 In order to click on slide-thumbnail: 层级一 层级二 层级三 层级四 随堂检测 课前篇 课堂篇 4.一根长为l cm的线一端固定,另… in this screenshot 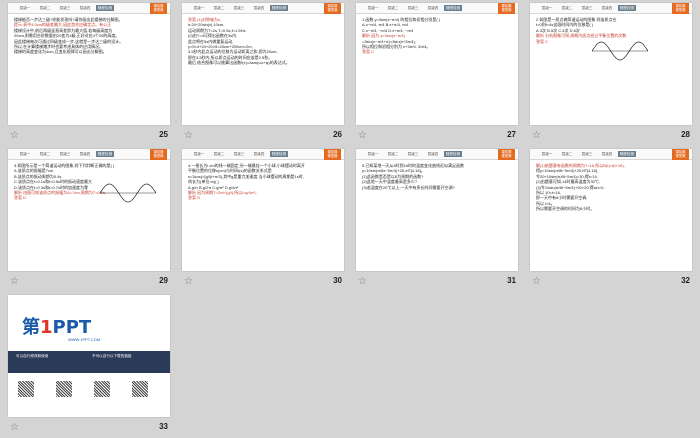, I will do `click(263, 210)`.